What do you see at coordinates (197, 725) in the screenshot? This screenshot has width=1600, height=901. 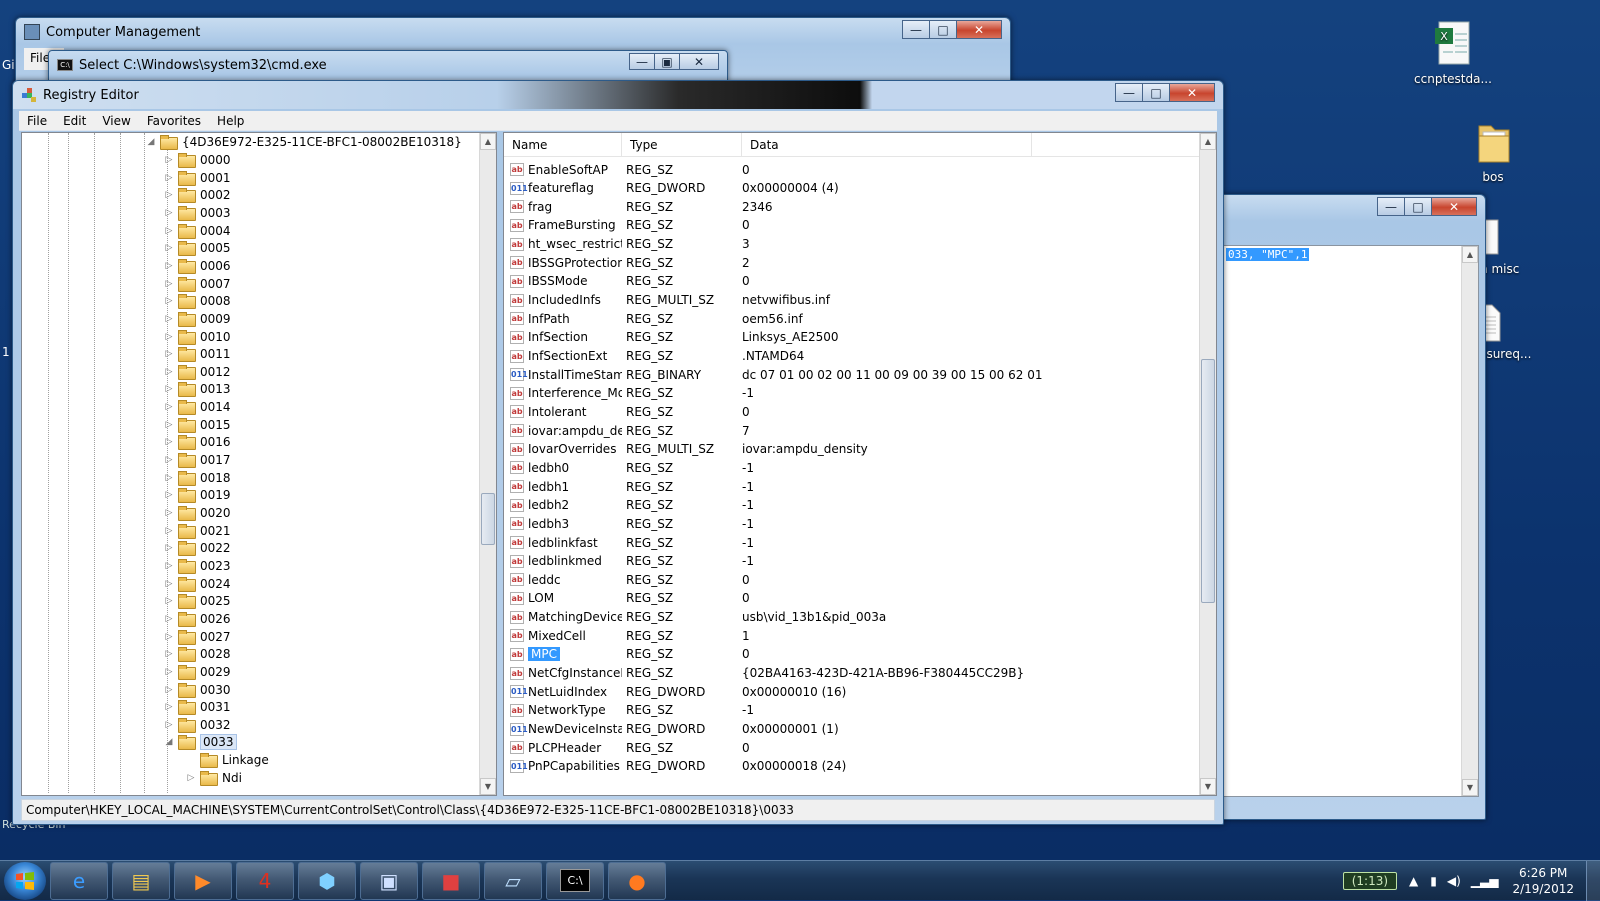 I see `tree-key-item: ▷ 0032` at bounding box center [197, 725].